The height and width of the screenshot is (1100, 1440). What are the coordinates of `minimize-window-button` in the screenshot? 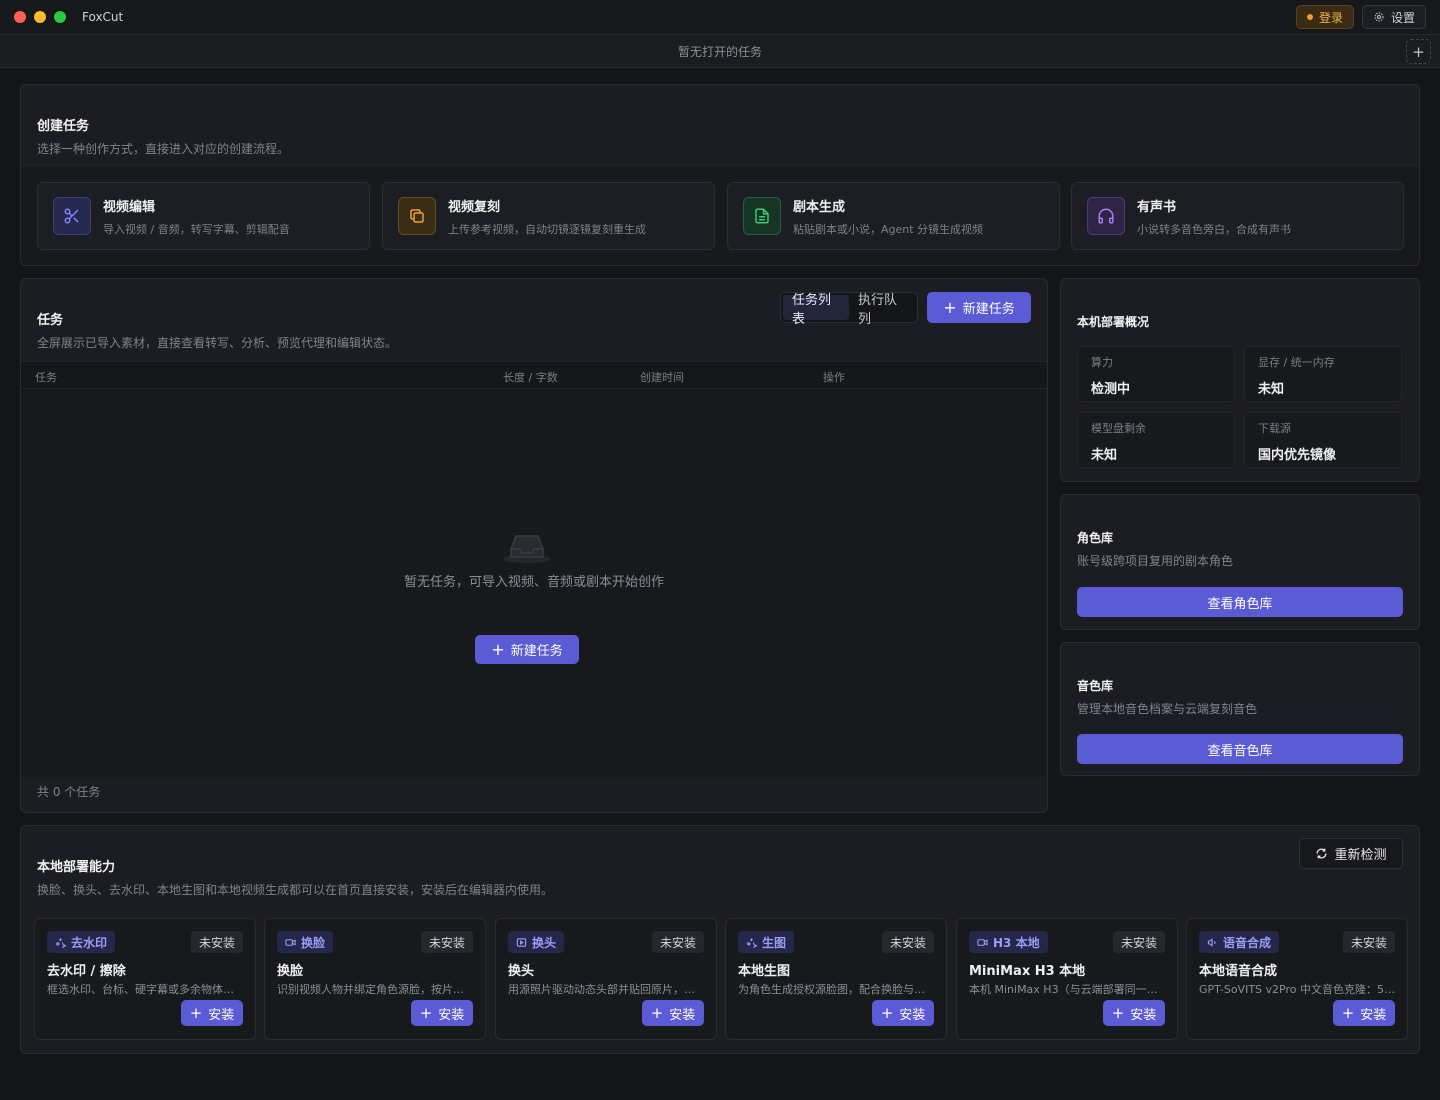 It's located at (40, 17).